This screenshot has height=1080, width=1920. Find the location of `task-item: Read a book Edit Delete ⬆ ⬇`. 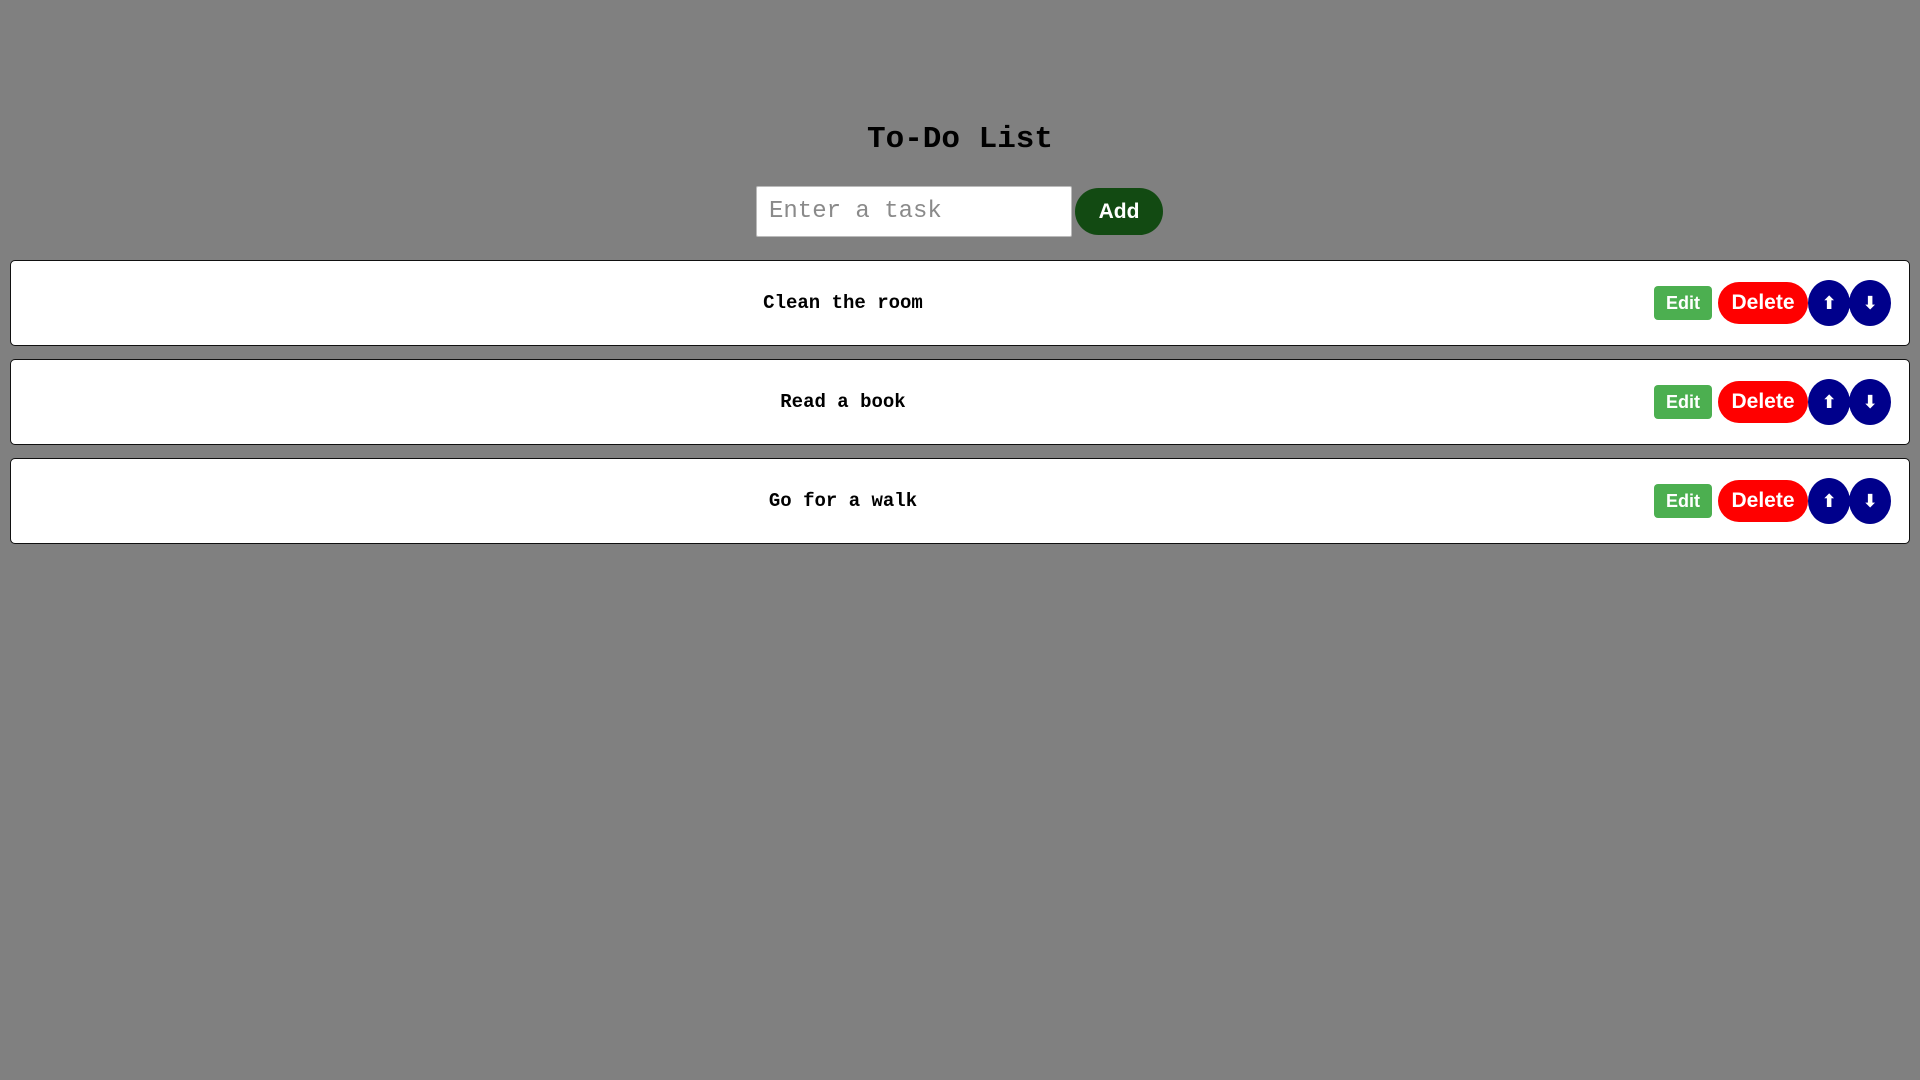

task-item: Read a book Edit Delete ⬆ ⬇ is located at coordinates (960, 402).